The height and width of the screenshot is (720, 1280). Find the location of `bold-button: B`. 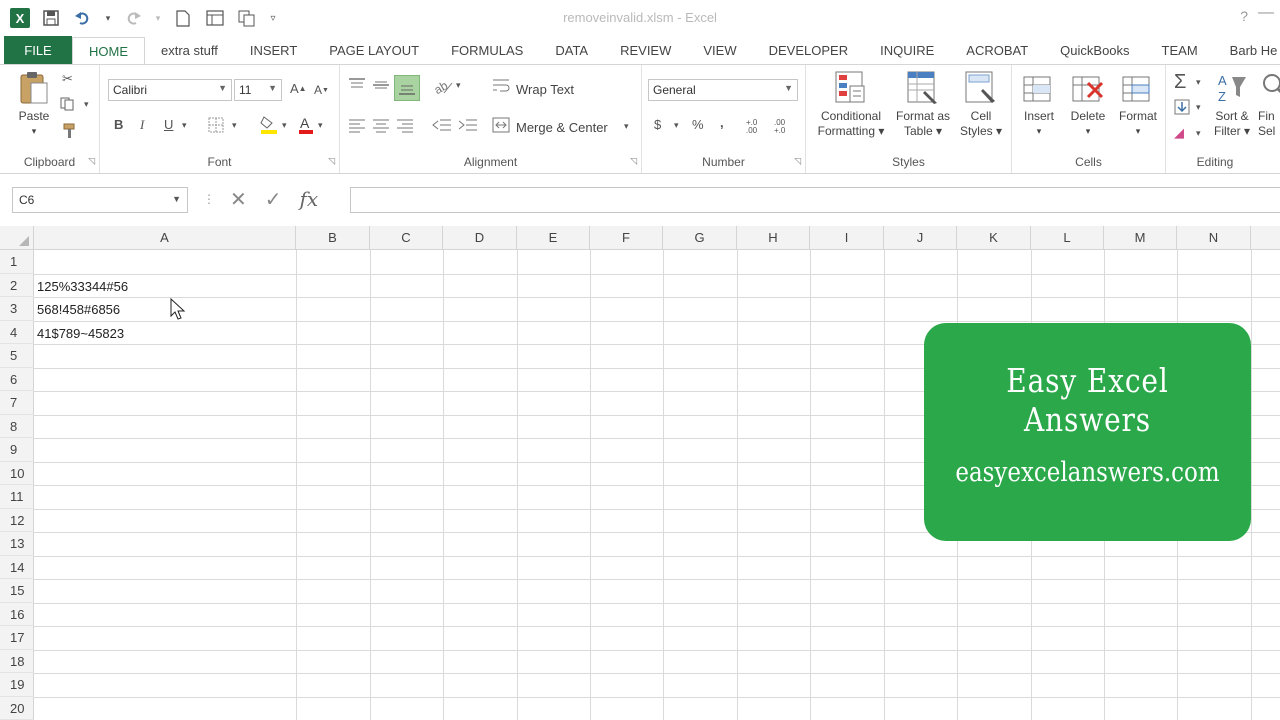

bold-button: B is located at coordinates (118, 124).